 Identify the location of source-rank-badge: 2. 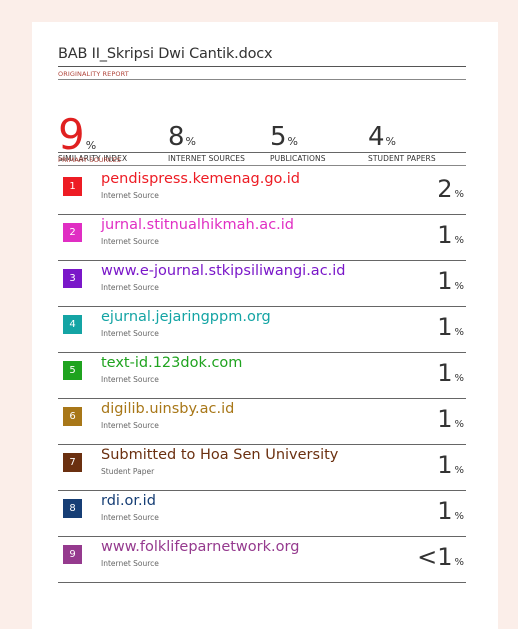
(72, 232).